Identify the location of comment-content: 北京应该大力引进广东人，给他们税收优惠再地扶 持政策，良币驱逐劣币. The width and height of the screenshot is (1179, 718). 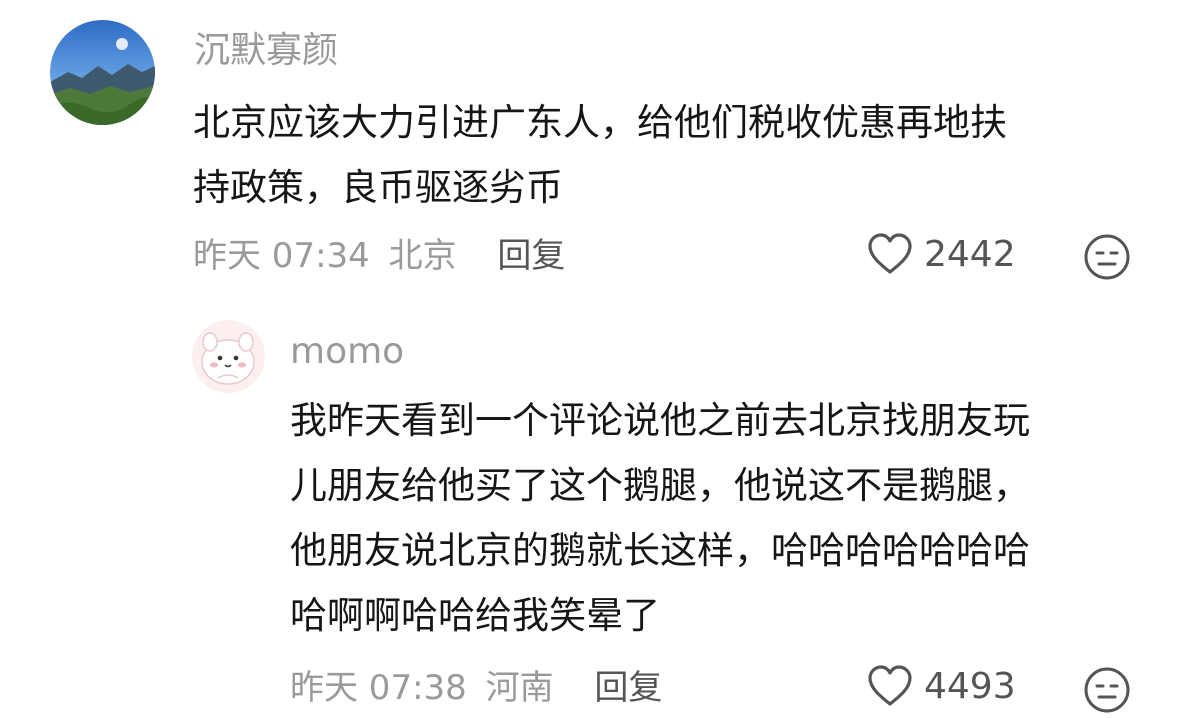
(663, 155).